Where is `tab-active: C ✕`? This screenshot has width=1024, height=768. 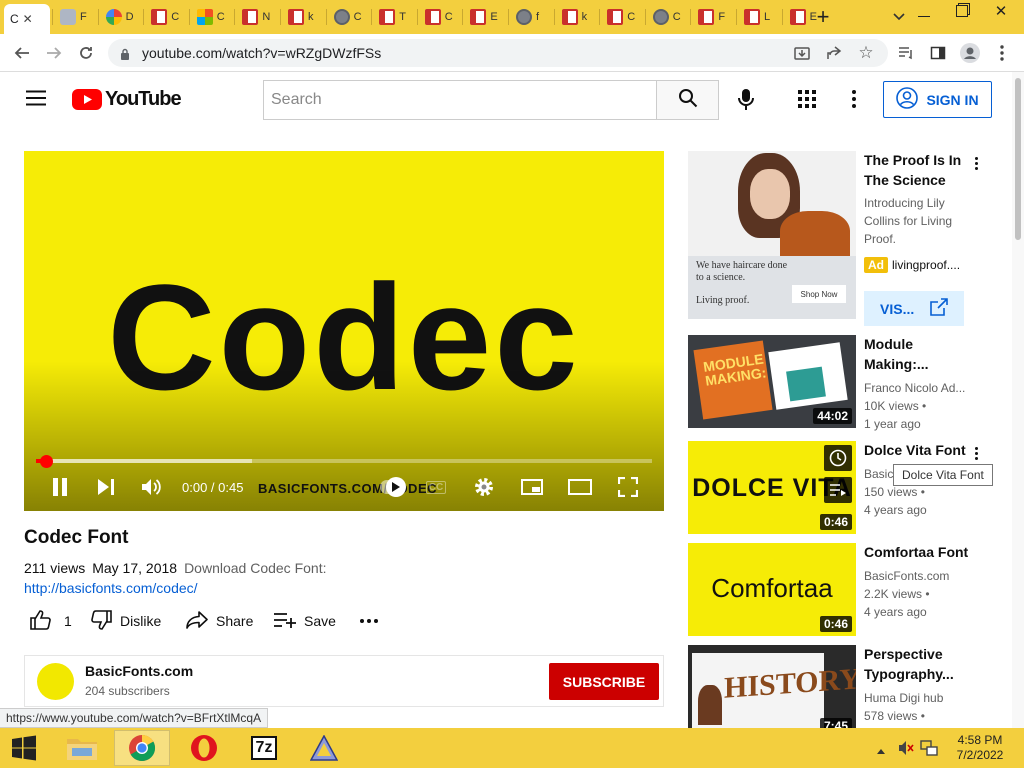 tab-active: C ✕ is located at coordinates (27, 19).